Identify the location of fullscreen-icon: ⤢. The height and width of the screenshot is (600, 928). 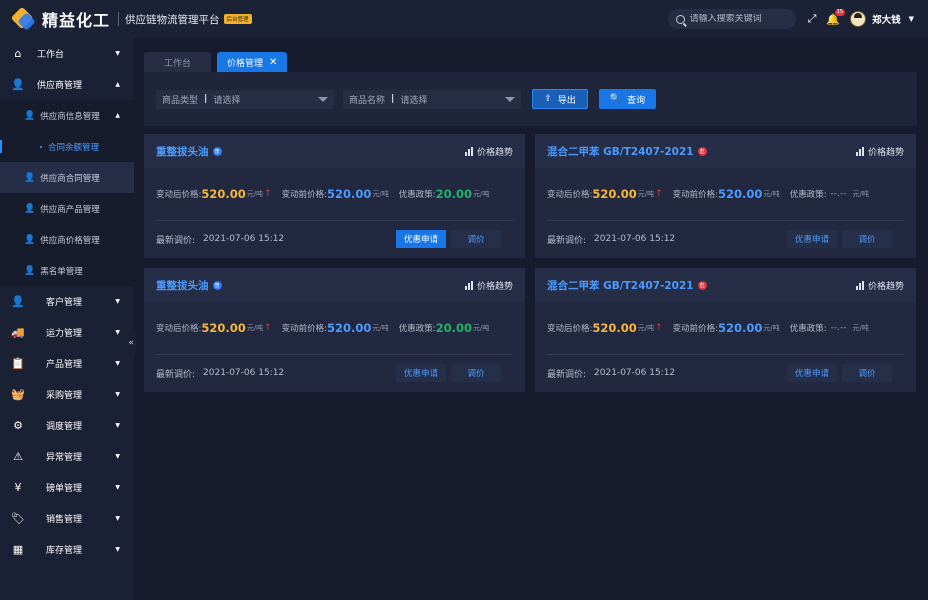
(812, 19).